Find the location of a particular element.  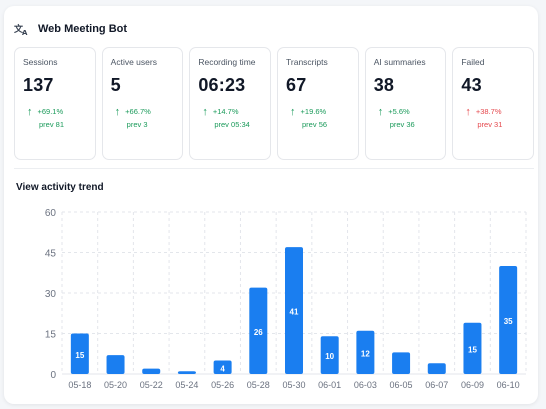

stat-label: Sessions is located at coordinates (40, 62).